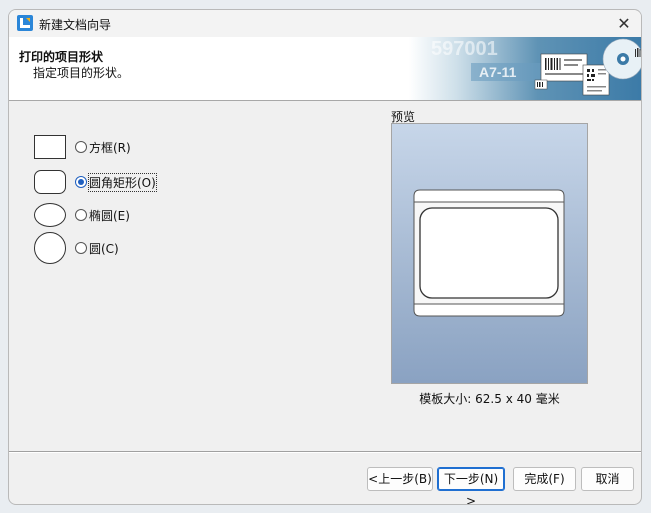 This screenshot has height=513, width=651. I want to click on radio-rounded-rectangle, so click(81, 182).